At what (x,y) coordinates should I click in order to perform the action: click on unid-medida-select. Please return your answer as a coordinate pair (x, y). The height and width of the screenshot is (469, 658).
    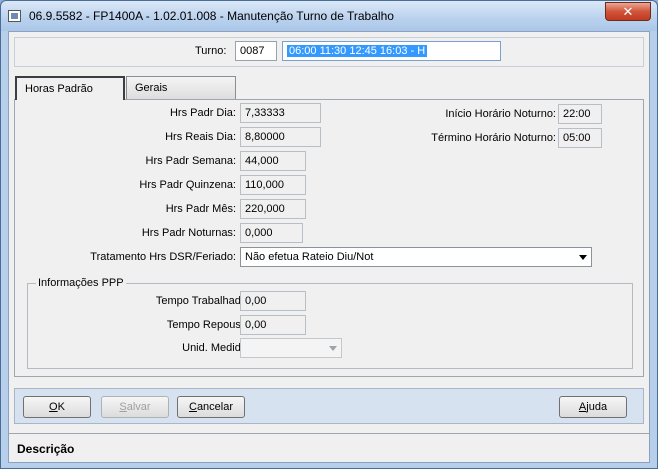
    Looking at the image, I should click on (291, 348).